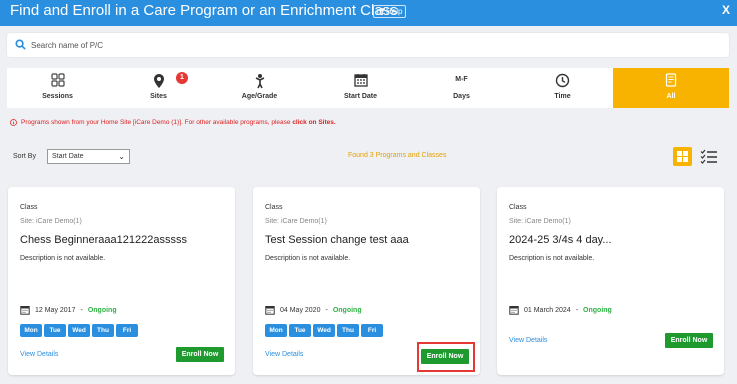 The width and height of the screenshot is (737, 384). I want to click on filter-days: M-F Days, so click(461, 88).